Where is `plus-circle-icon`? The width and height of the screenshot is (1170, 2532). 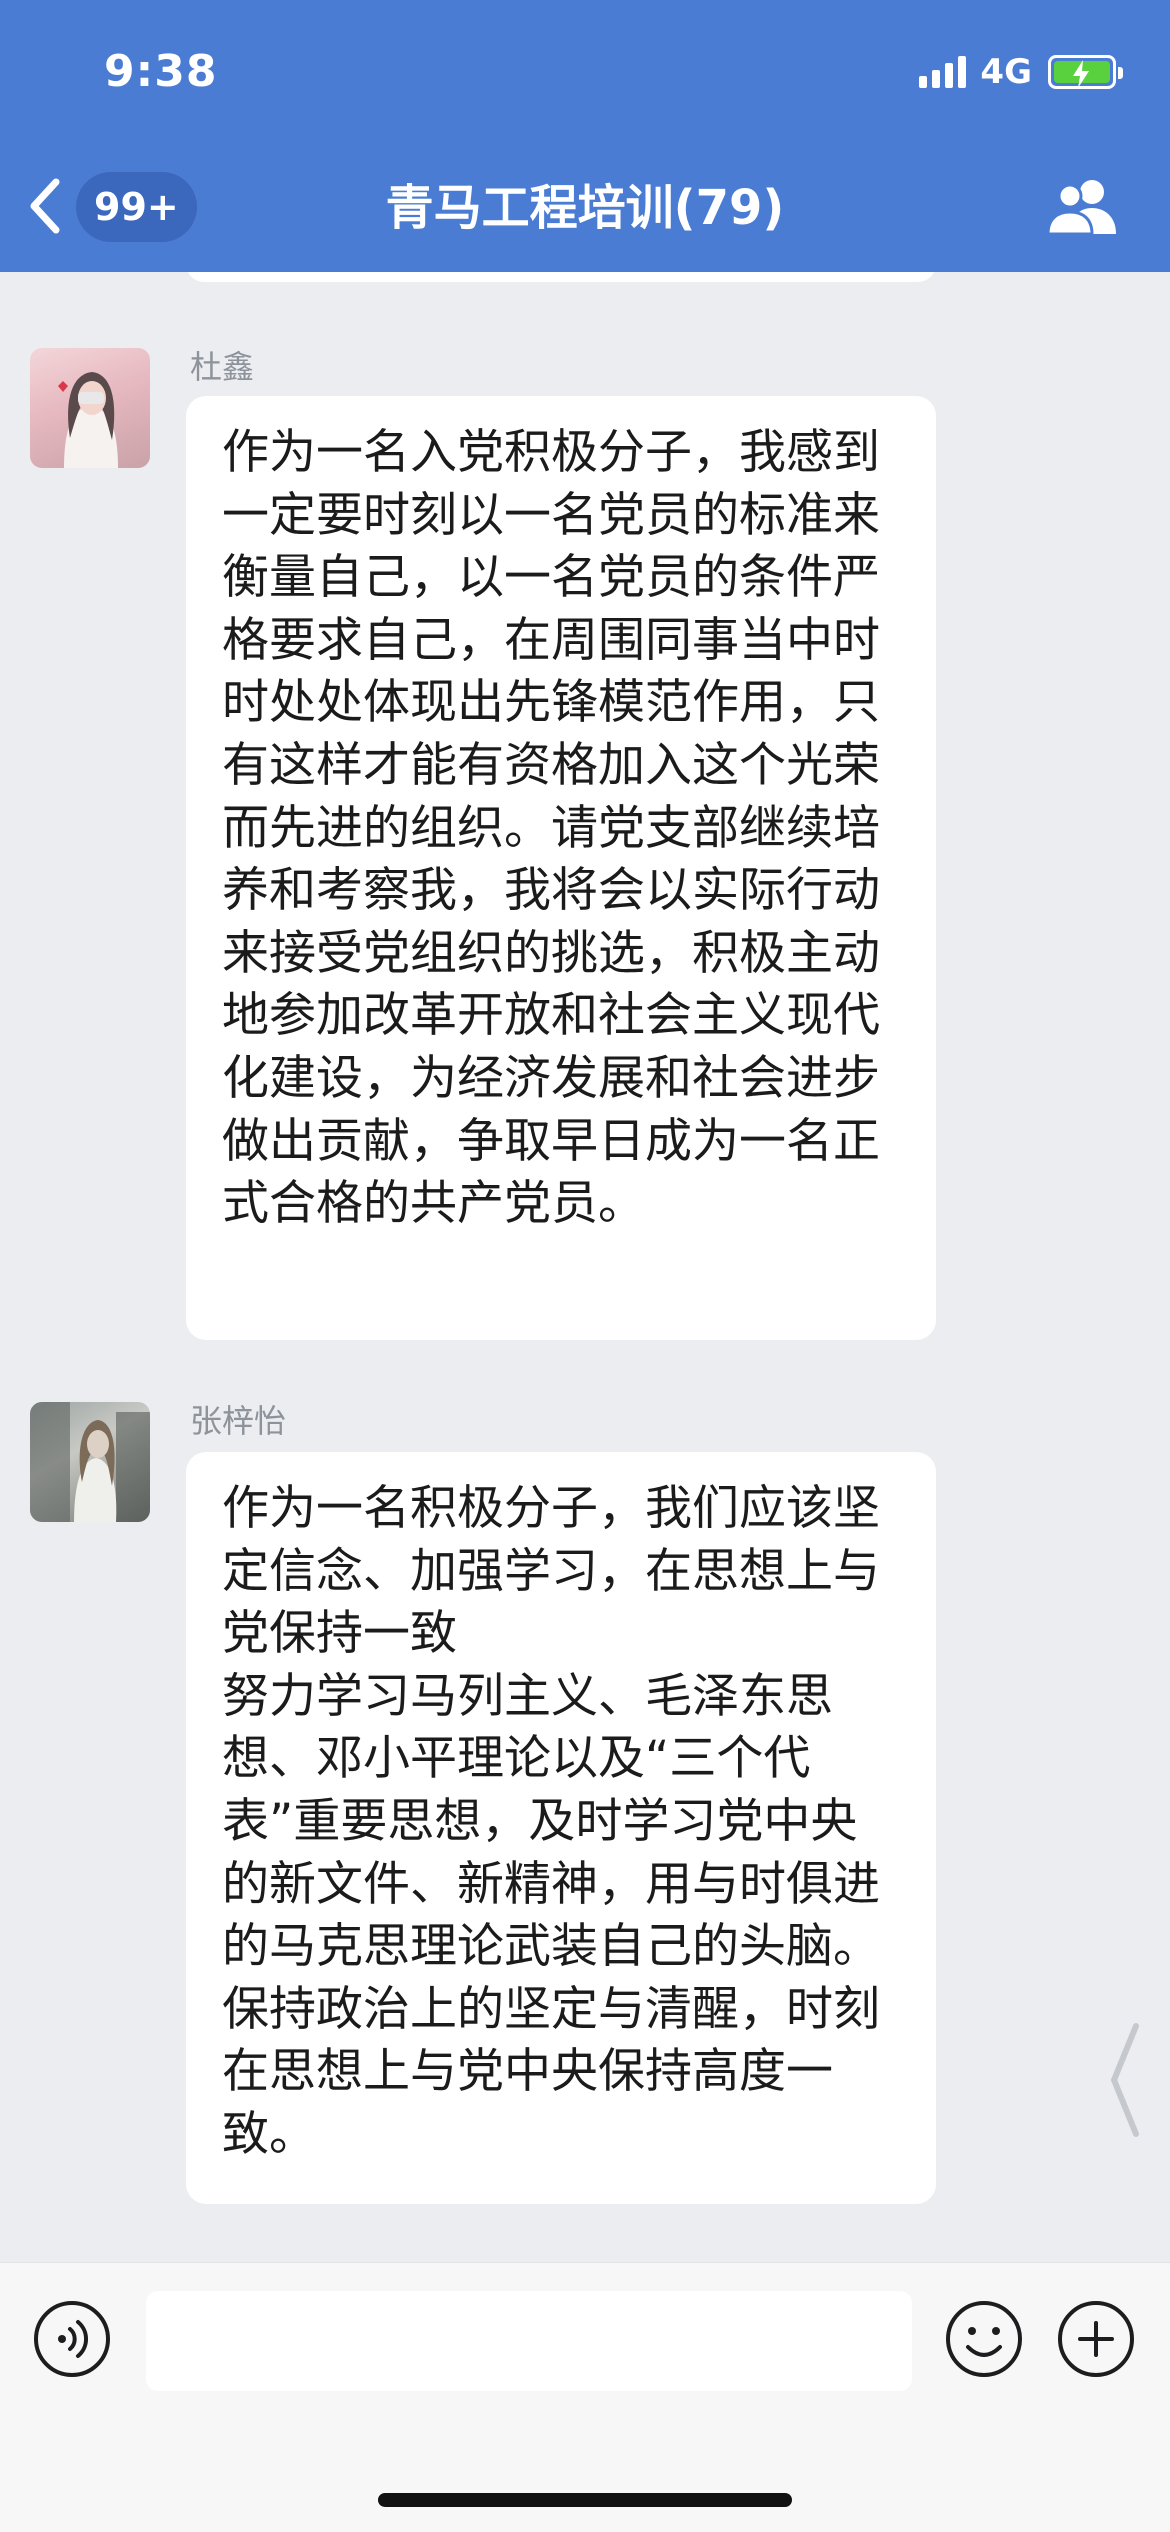
plus-circle-icon is located at coordinates (1096, 2339).